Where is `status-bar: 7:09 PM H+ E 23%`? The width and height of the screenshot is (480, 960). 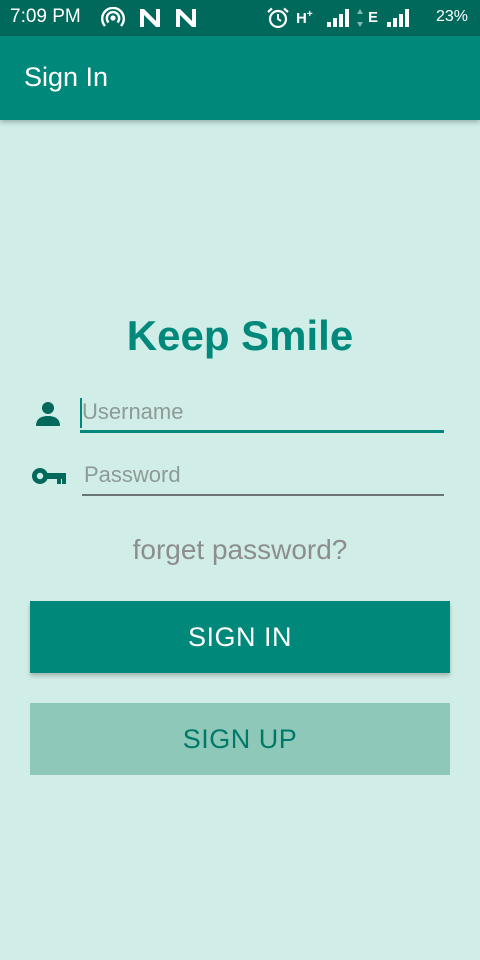
status-bar: 7:09 PM H+ E 23% is located at coordinates (240, 18).